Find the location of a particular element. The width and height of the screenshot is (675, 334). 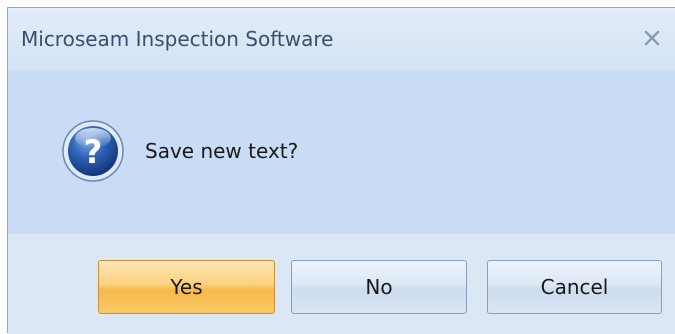

yes-button: Yes is located at coordinates (186, 287).